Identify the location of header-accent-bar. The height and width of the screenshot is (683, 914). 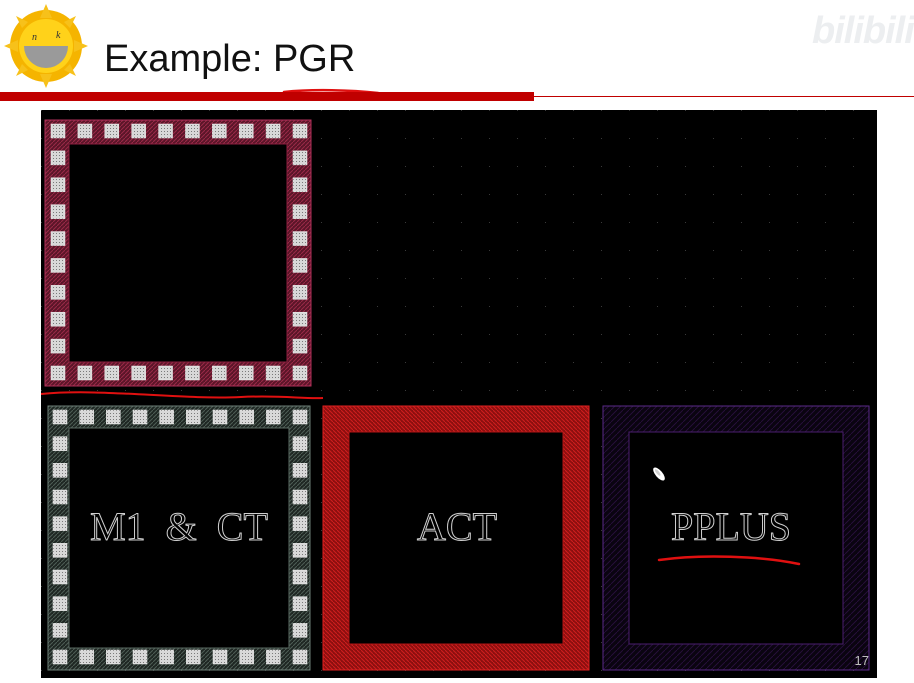
(267, 96).